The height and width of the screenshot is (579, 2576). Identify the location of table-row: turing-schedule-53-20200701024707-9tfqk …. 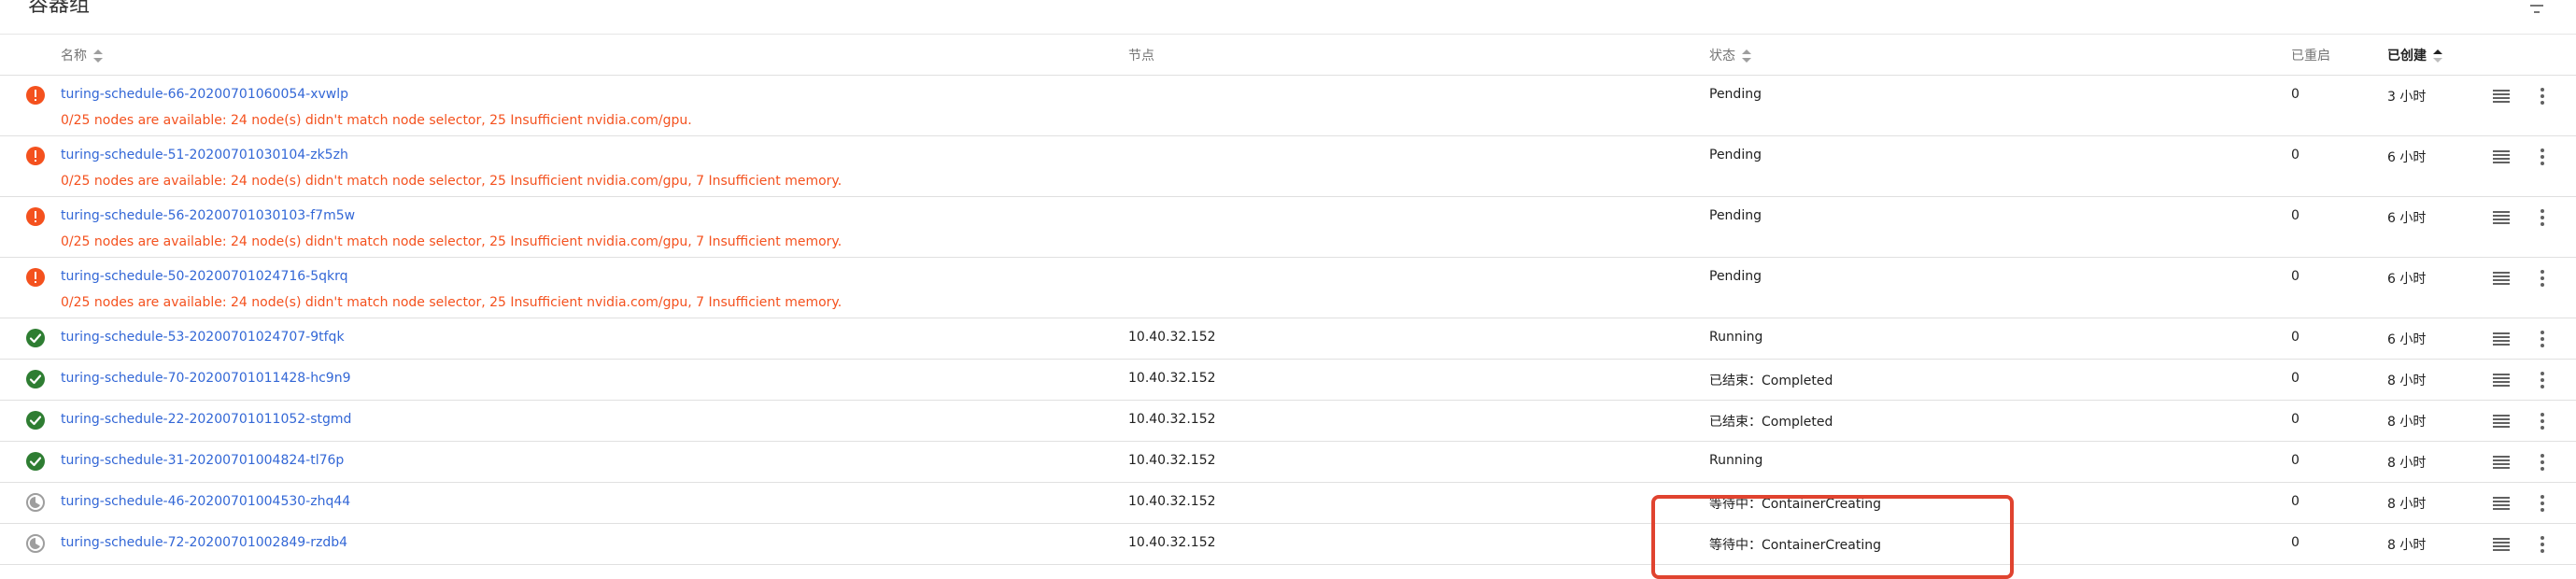
(1288, 339).